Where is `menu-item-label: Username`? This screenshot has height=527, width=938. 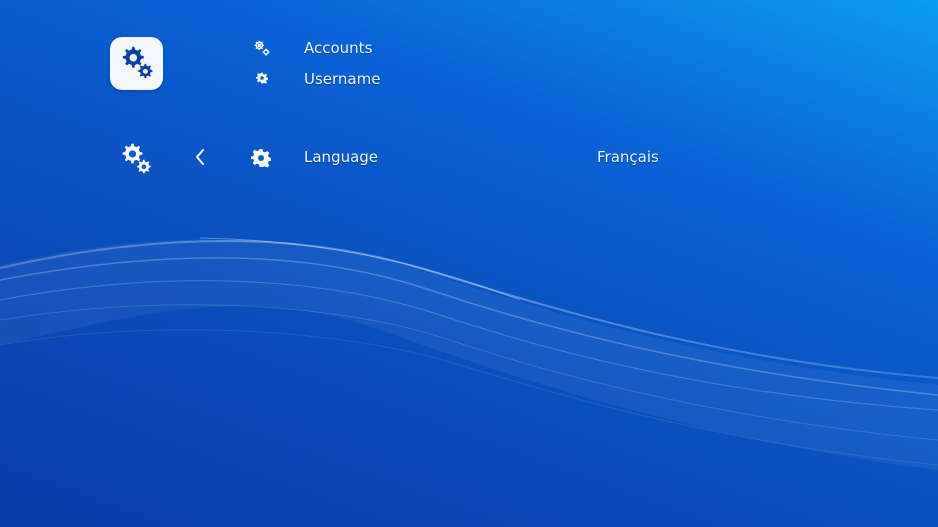 menu-item-label: Username is located at coordinates (342, 79).